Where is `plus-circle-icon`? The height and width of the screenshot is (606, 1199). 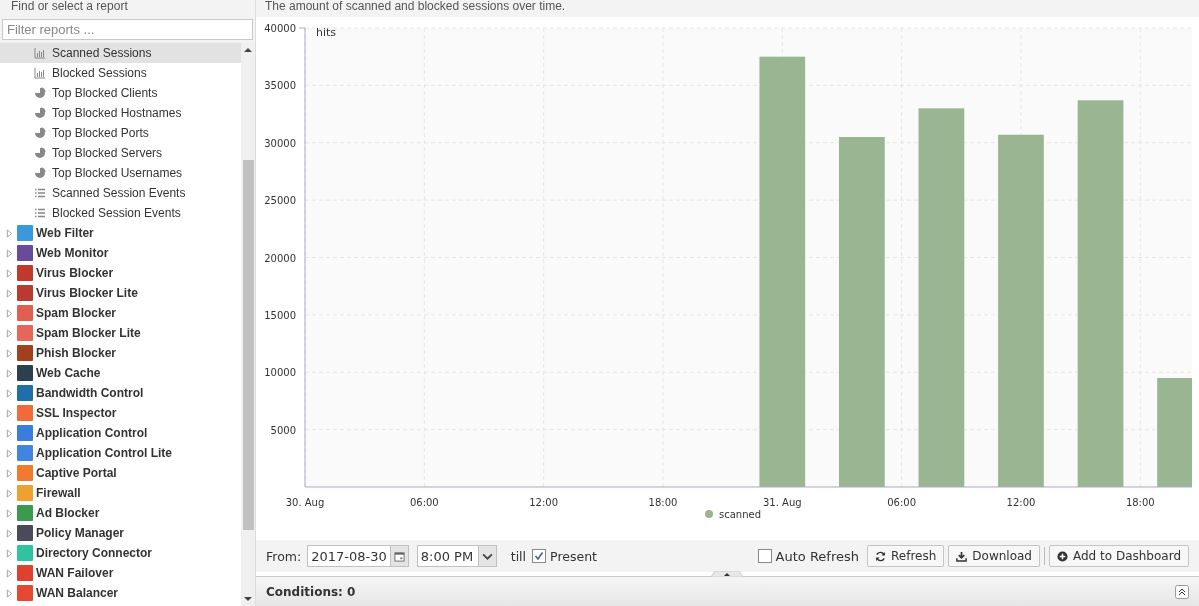
plus-circle-icon is located at coordinates (1062, 556).